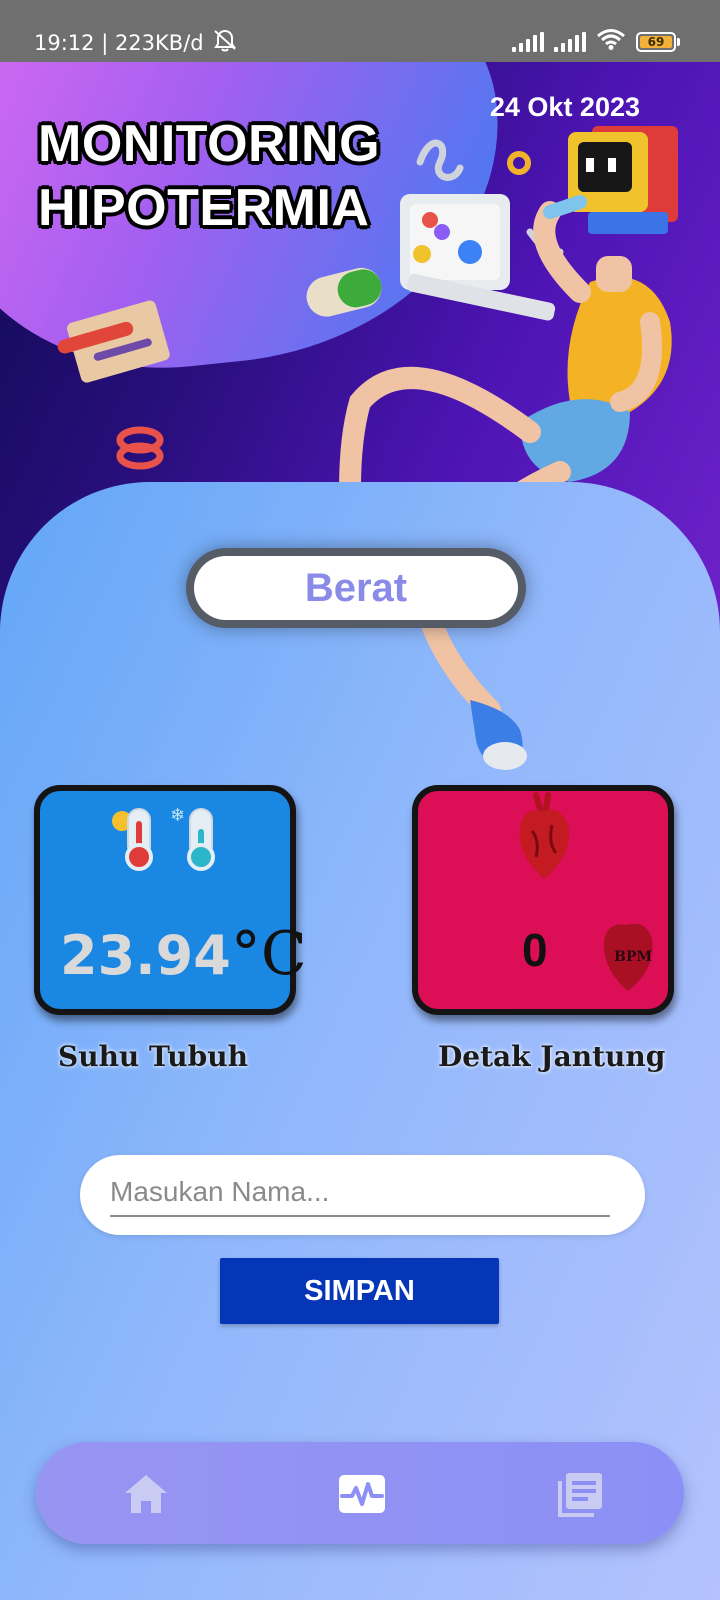 The width and height of the screenshot is (720, 1600). What do you see at coordinates (209, 176) in the screenshot?
I see `app-title: MONITORING HIPOTERMIA` at bounding box center [209, 176].